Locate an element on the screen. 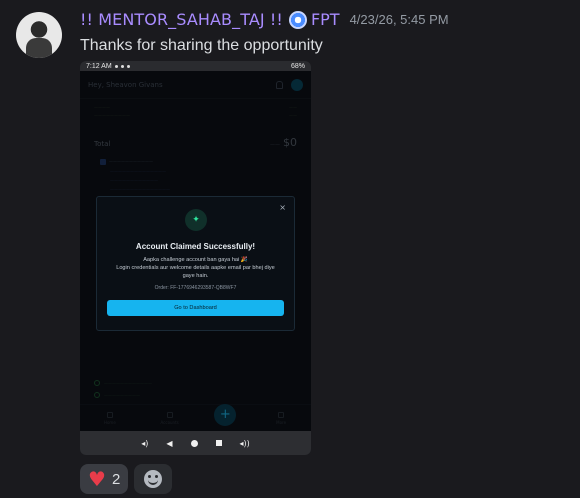 The width and height of the screenshot is (580, 498). smile-icon is located at coordinates (153, 479).